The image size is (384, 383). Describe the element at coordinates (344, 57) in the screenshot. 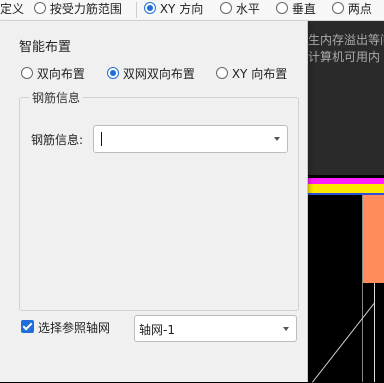

I see `canvas-hint-text-2: 计算机可用内` at that location.